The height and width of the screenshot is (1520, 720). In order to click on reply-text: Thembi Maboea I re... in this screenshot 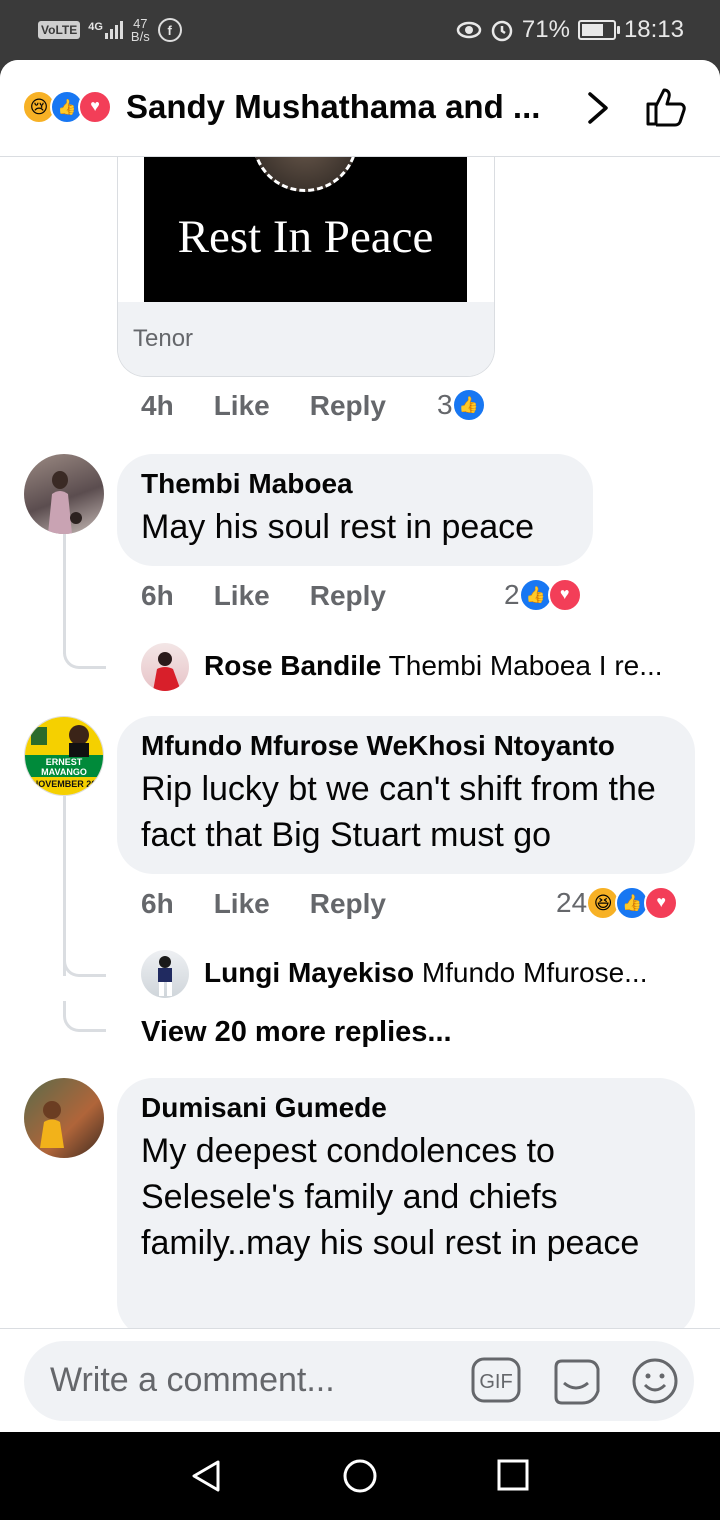, I will do `click(525, 665)`.